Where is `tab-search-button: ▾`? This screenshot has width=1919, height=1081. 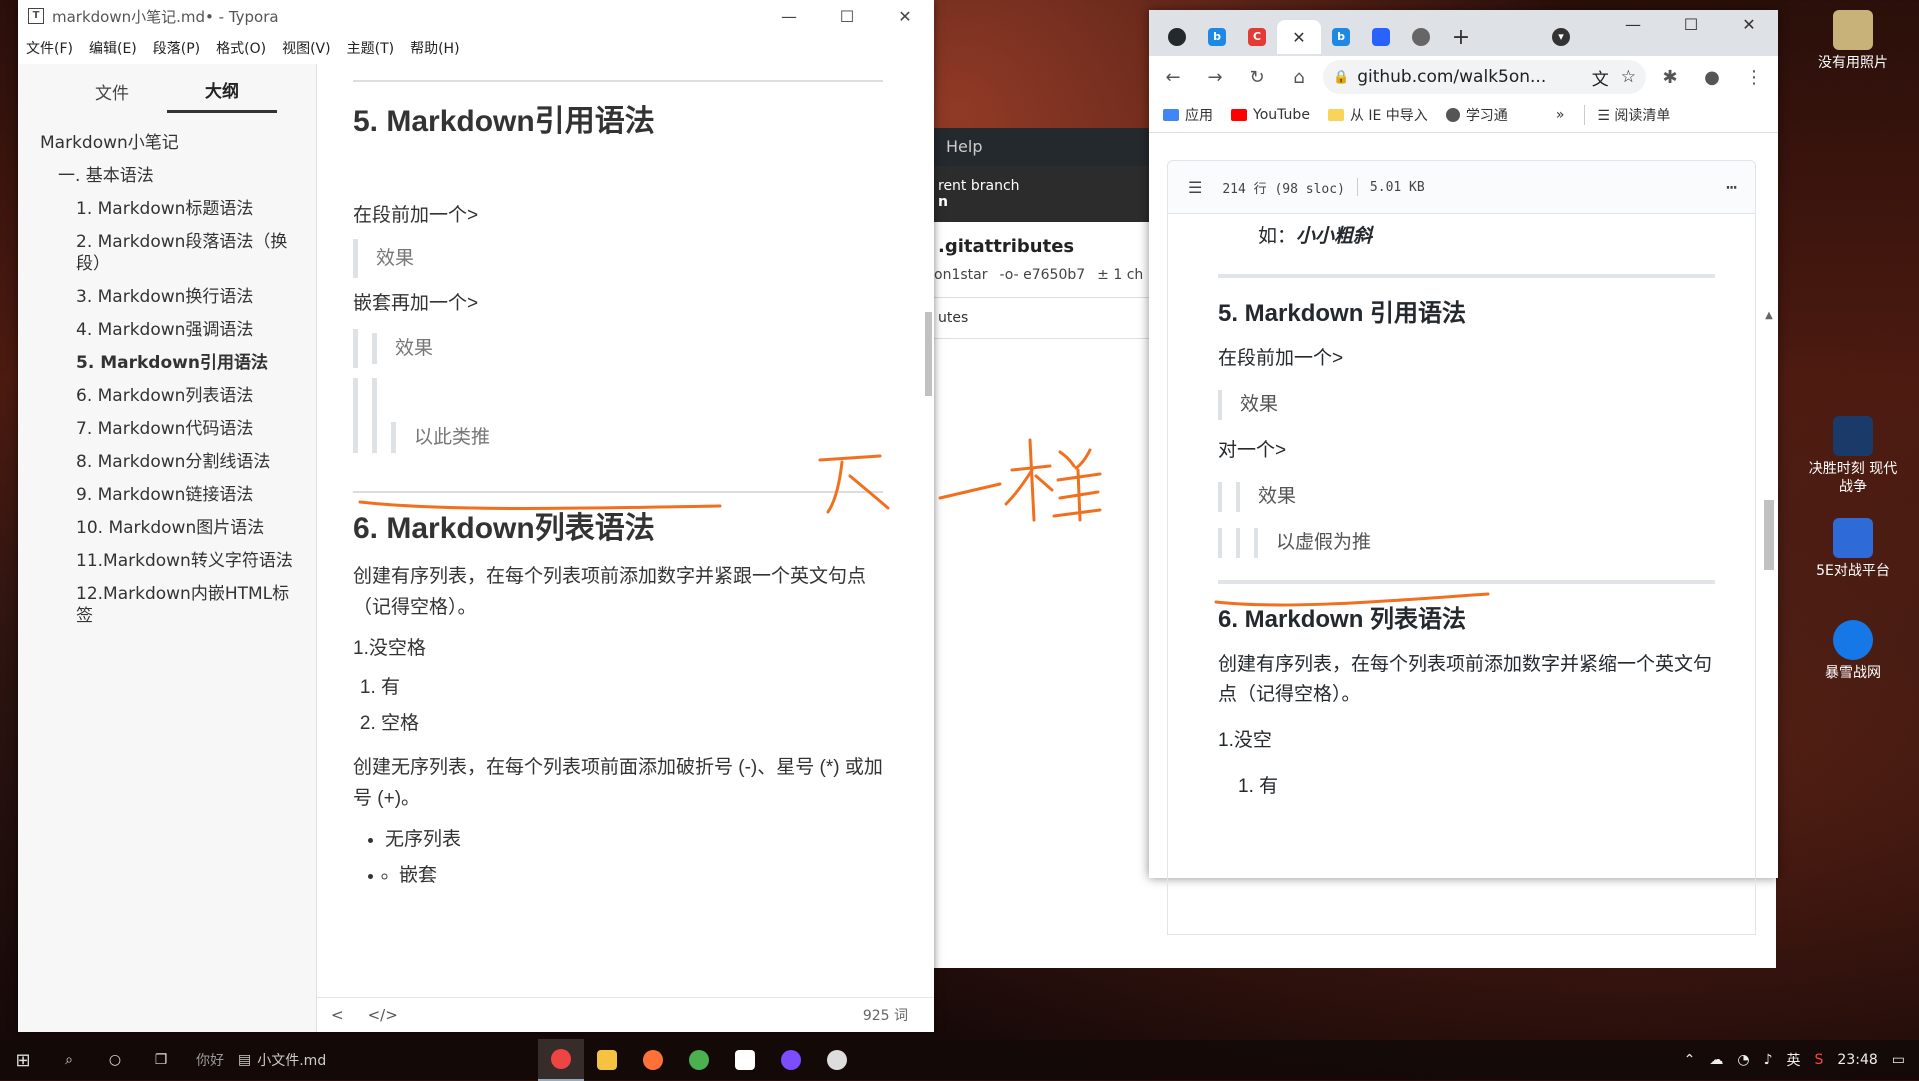 tab-search-button: ▾ is located at coordinates (1561, 37).